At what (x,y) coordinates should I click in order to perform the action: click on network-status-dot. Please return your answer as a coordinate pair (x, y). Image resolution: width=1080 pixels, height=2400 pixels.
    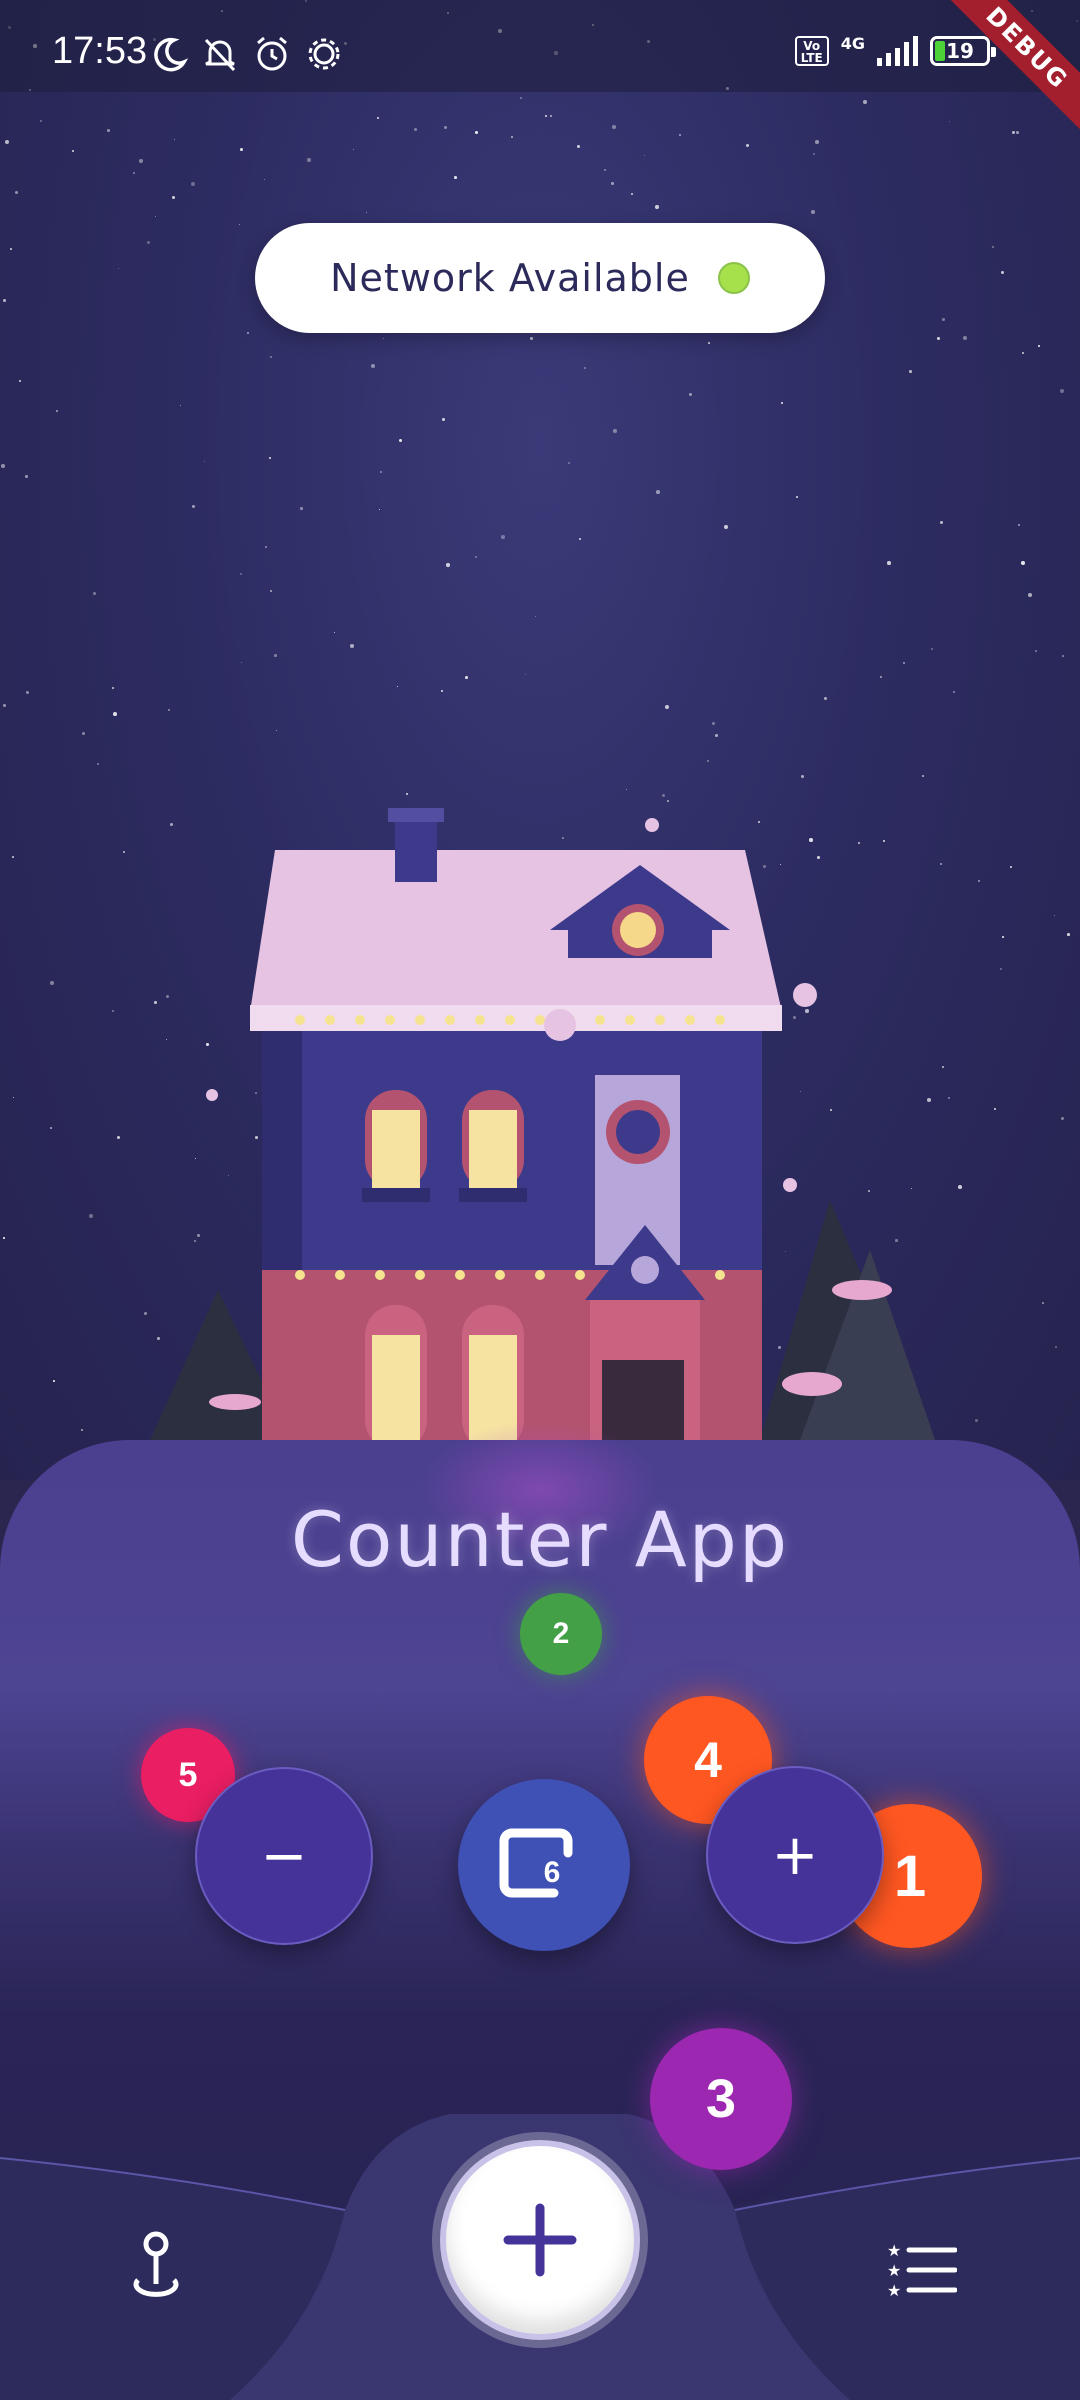
    Looking at the image, I should click on (733, 278).